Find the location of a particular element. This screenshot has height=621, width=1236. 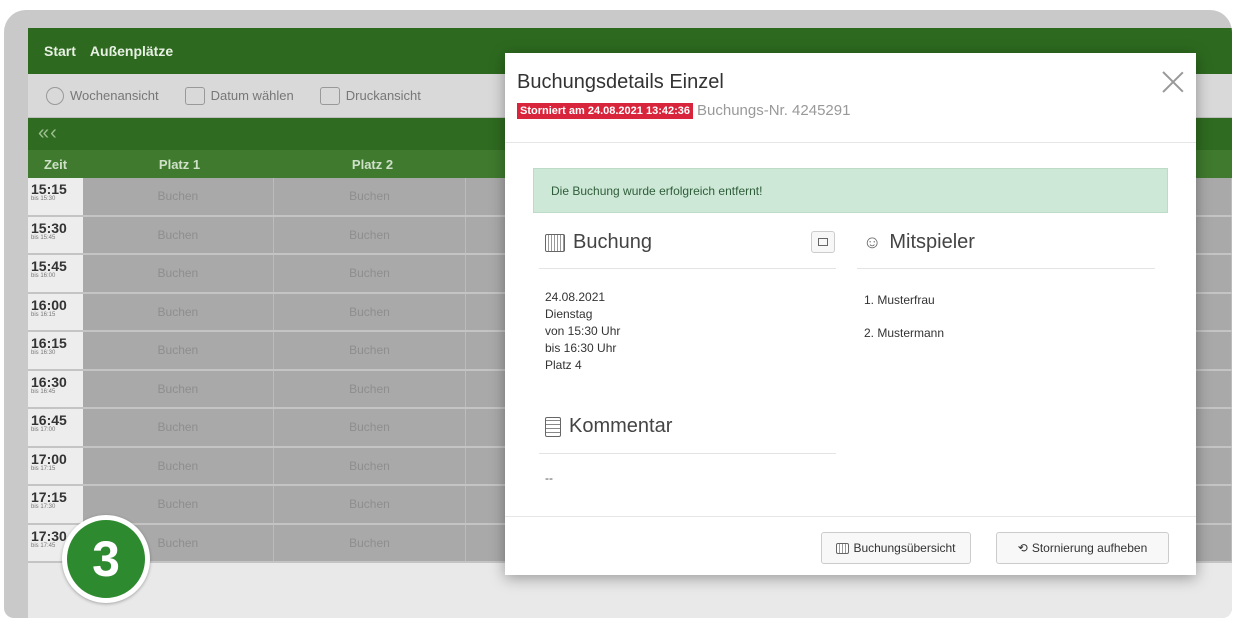

refresh-icon is located at coordinates (55, 95).